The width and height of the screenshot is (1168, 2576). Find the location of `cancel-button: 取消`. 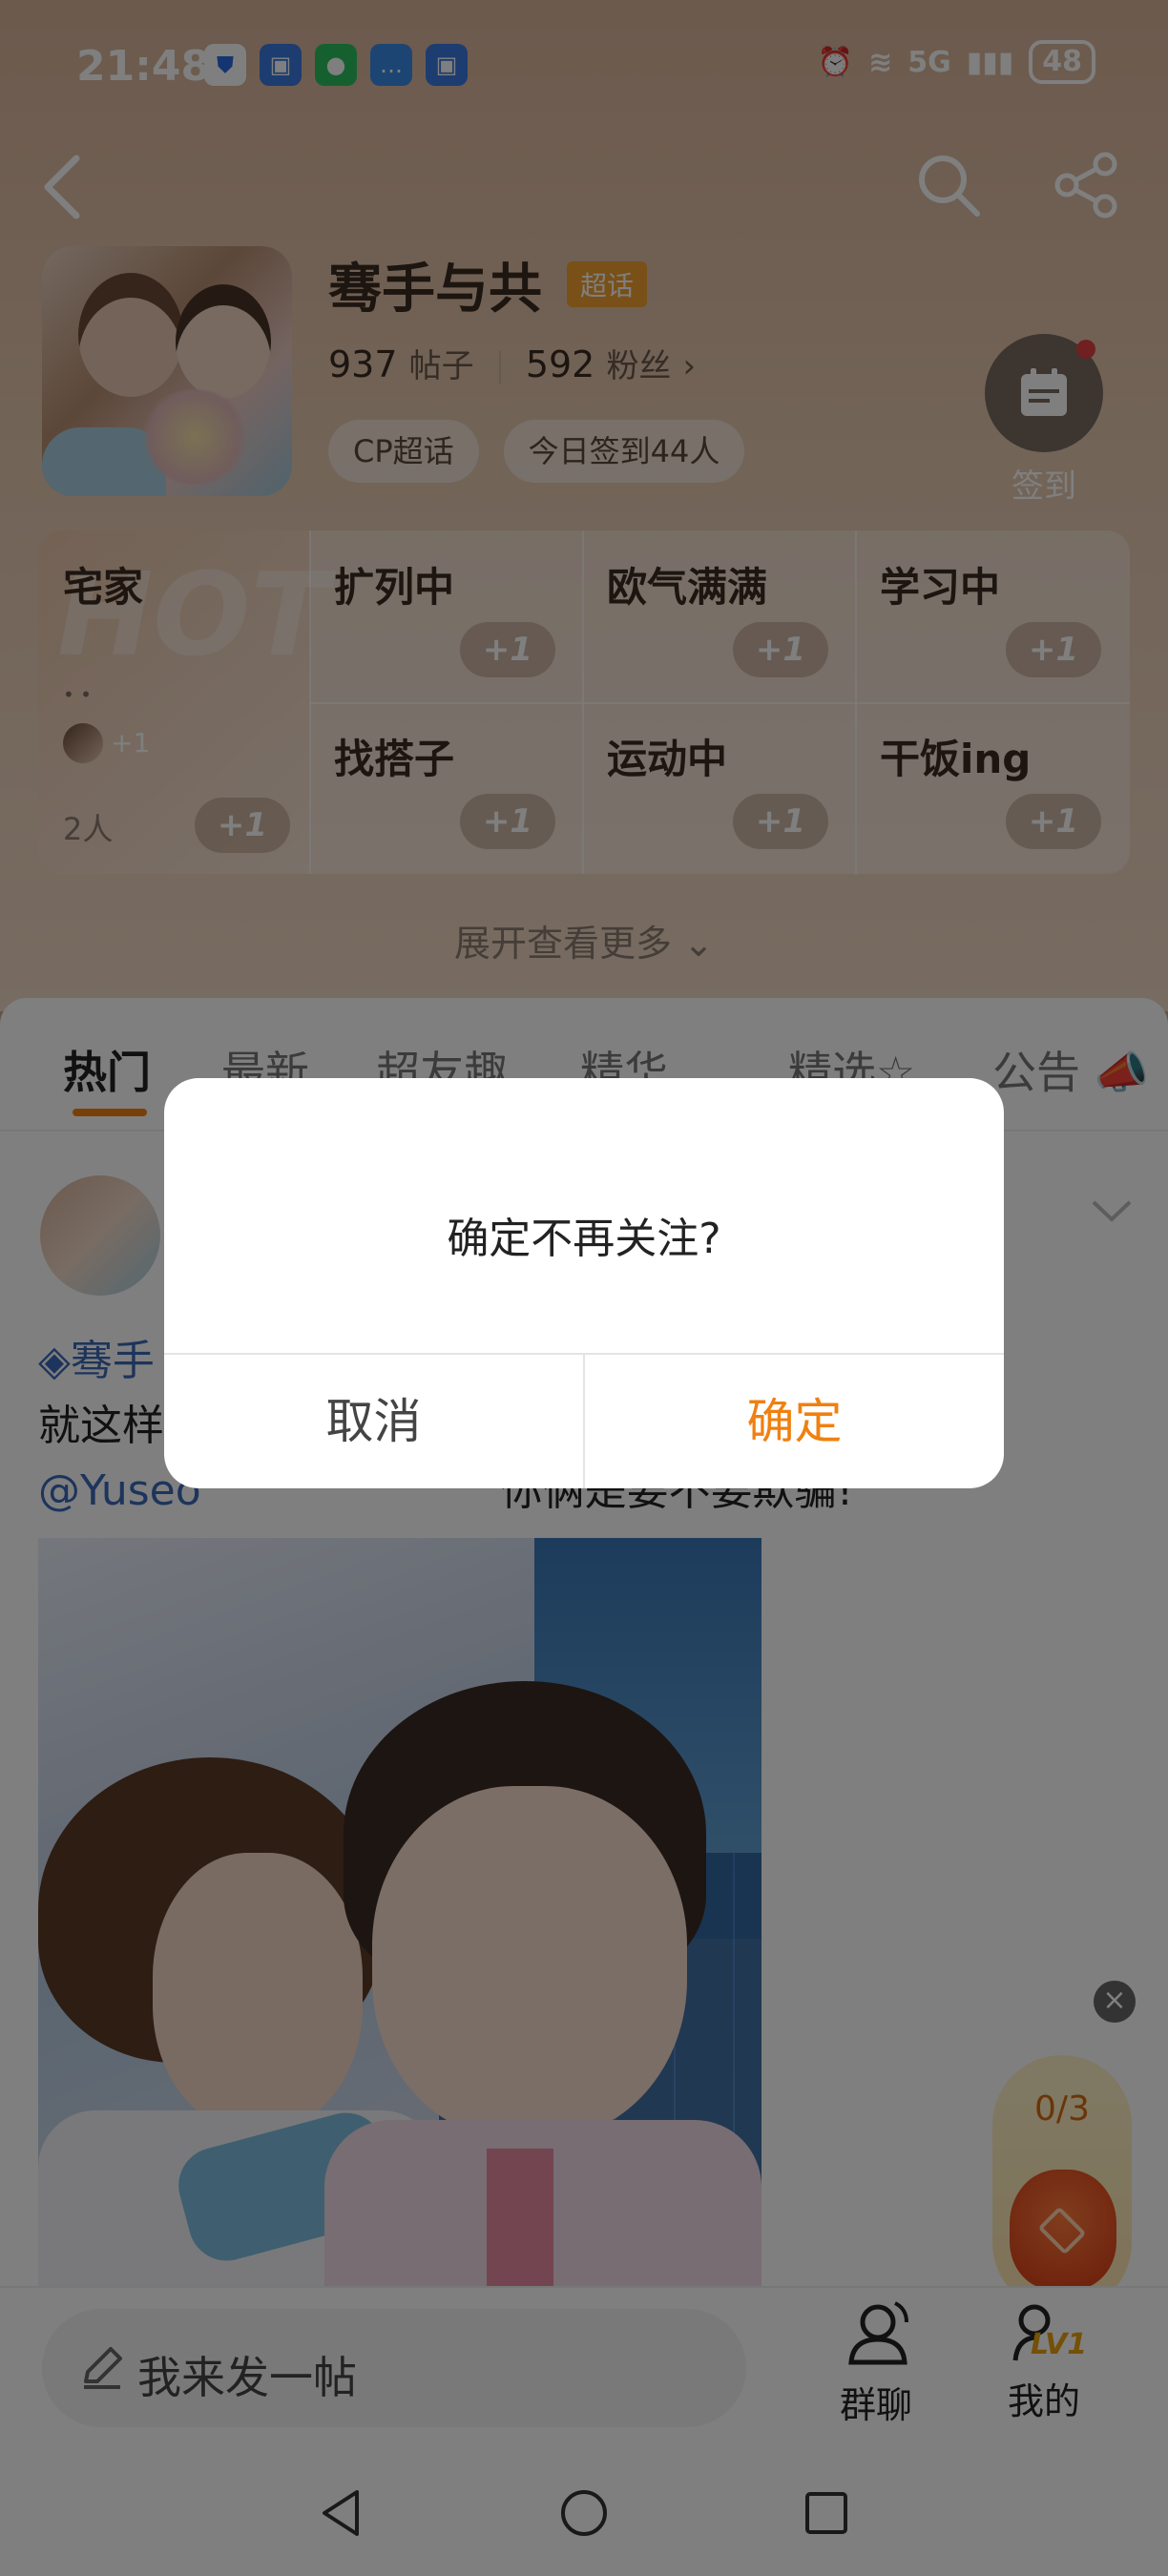

cancel-button: 取消 is located at coordinates (373, 1421).